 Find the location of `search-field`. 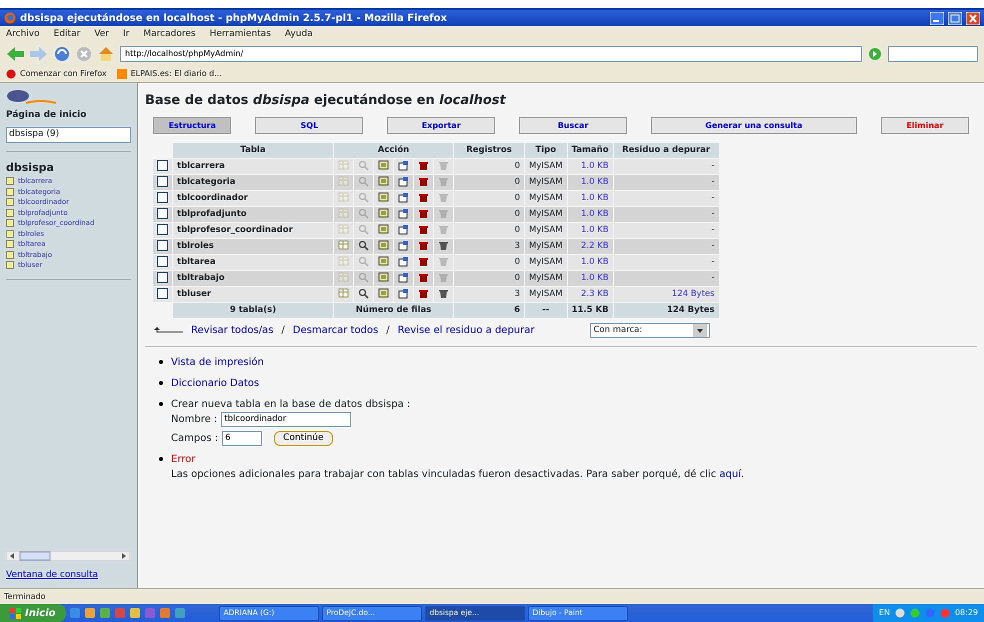

search-field is located at coordinates (933, 54).